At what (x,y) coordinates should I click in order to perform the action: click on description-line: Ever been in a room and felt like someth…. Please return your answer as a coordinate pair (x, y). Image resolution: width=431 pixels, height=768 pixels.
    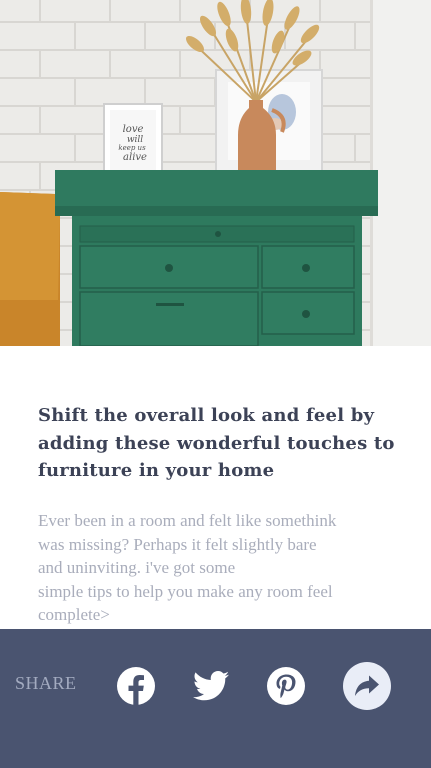
    Looking at the image, I should click on (187, 520).